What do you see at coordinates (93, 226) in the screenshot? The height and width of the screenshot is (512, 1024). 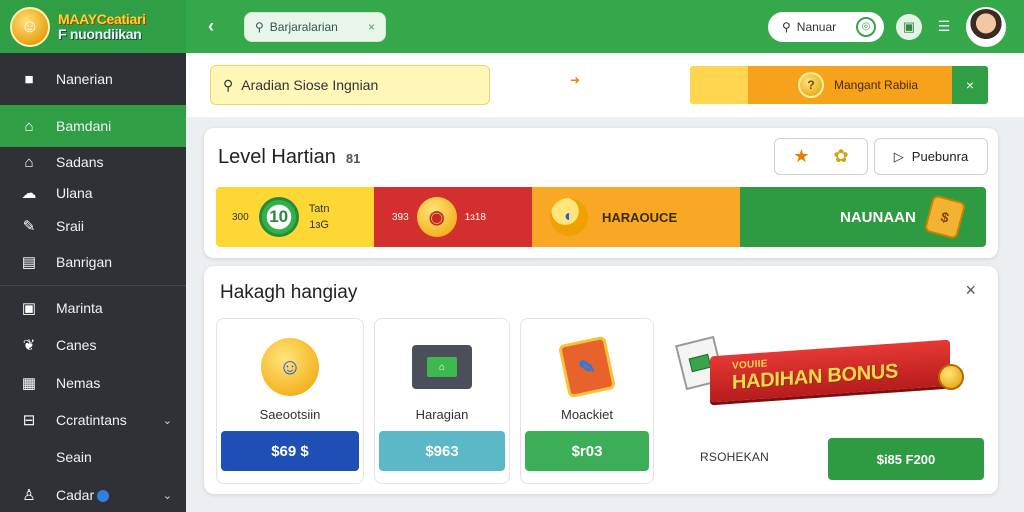 I see `sidebar-item-sraii: ✎ Sraii` at bounding box center [93, 226].